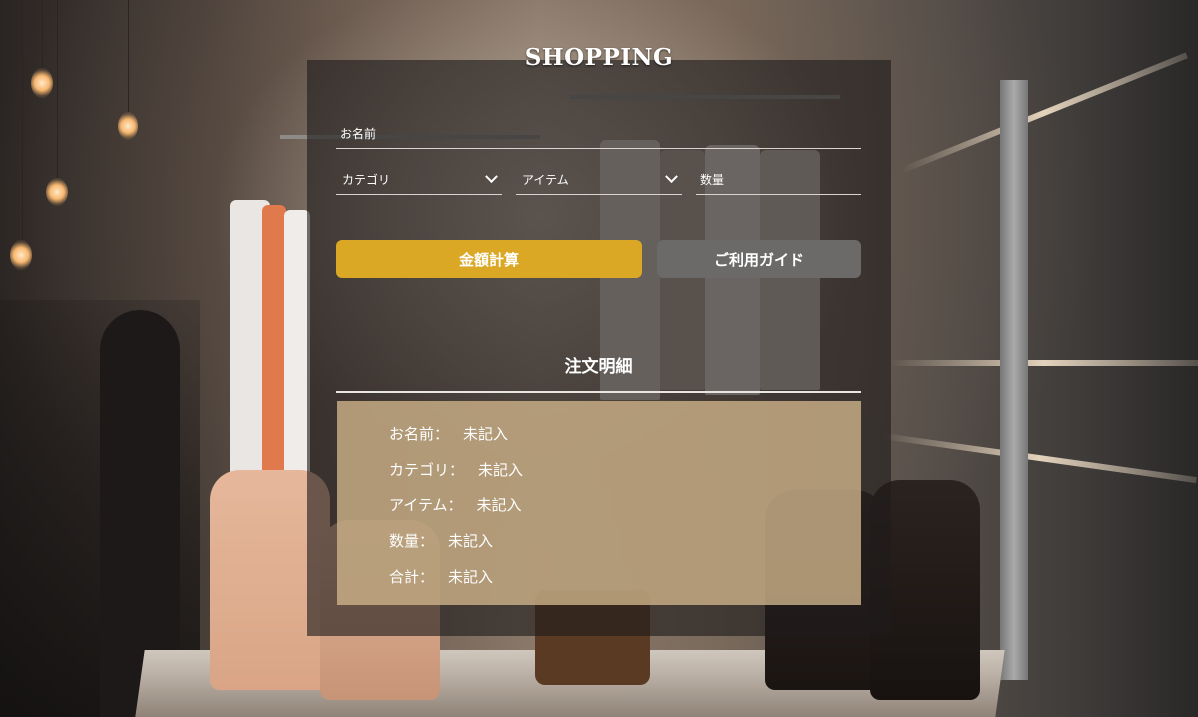  I want to click on page-title: SHOPPING, so click(599, 57).